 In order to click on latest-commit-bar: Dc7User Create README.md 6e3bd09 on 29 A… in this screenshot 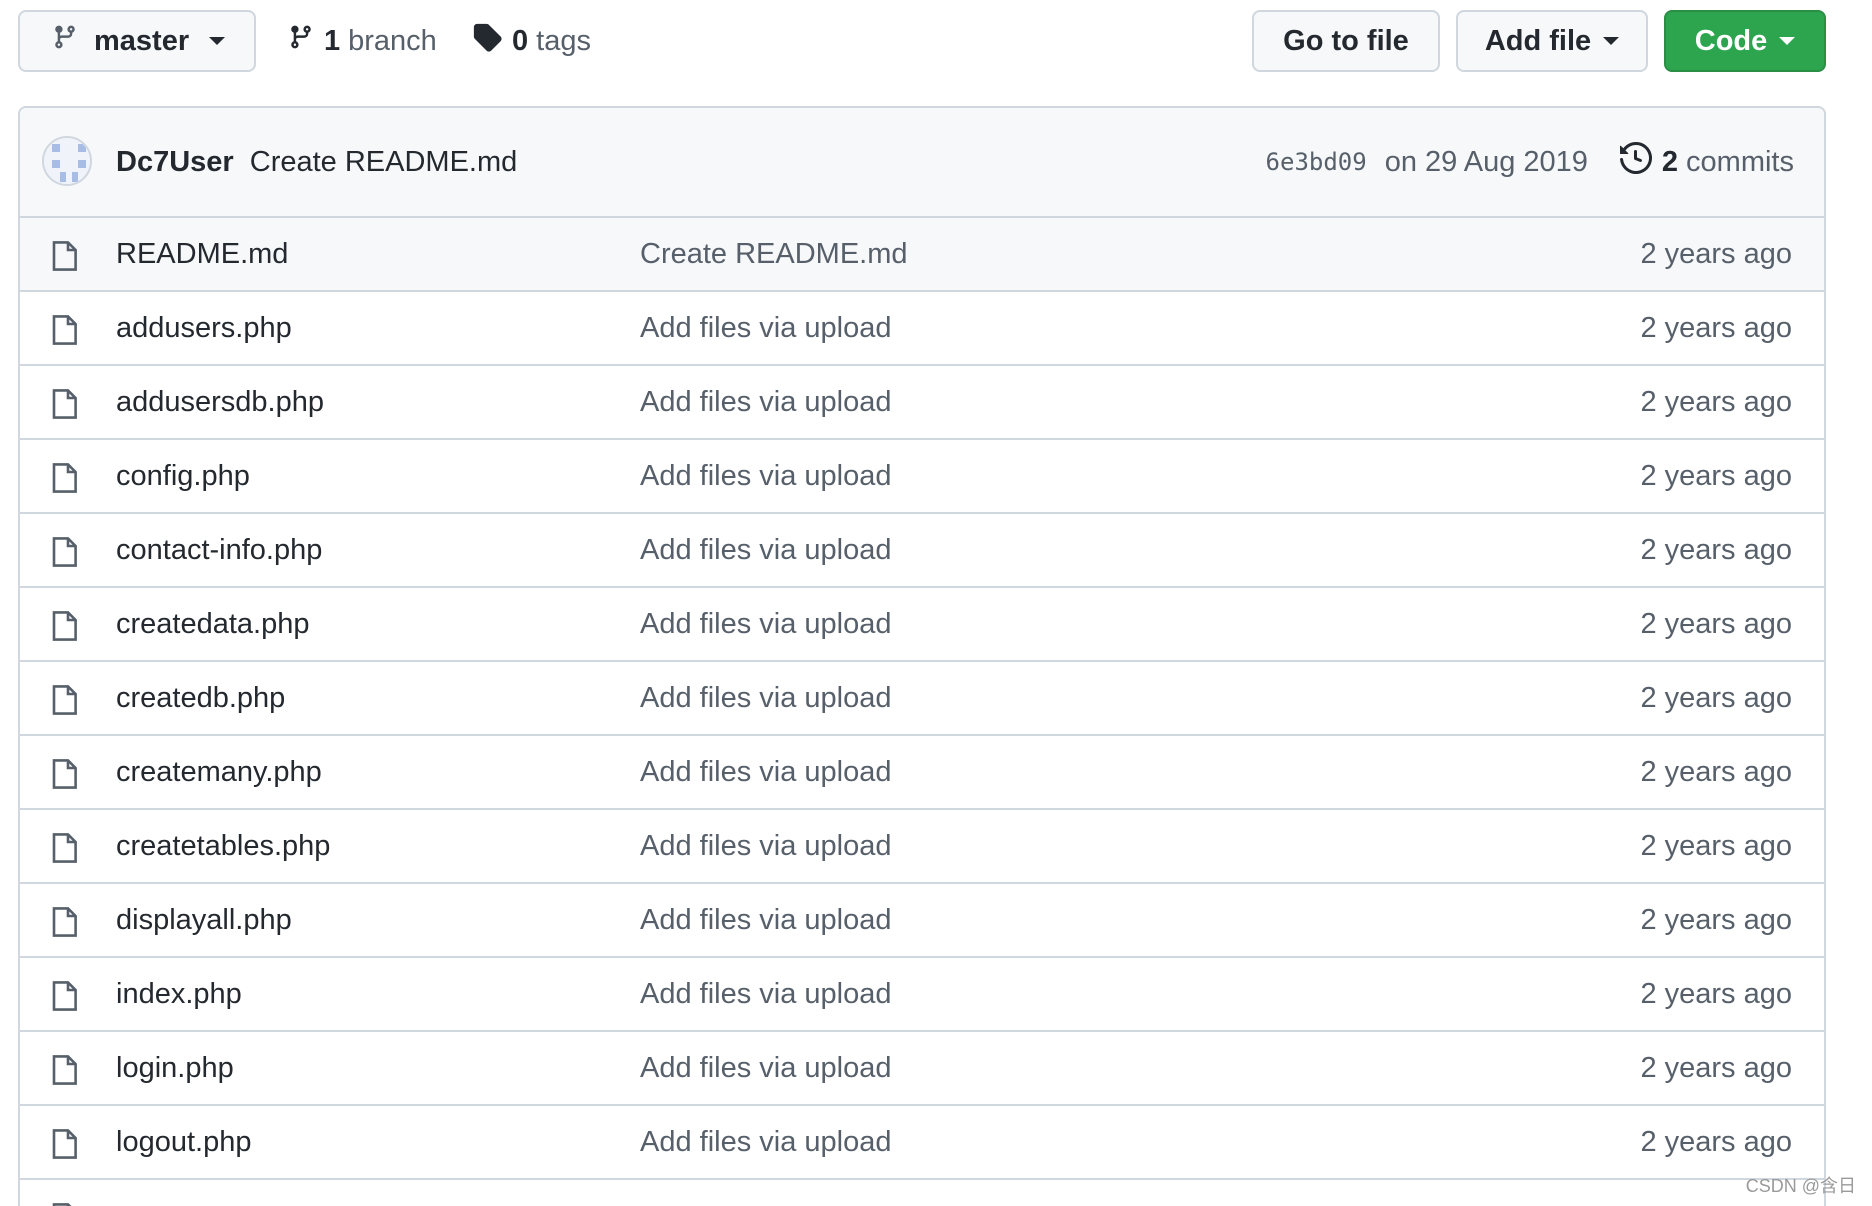, I will do `click(922, 163)`.